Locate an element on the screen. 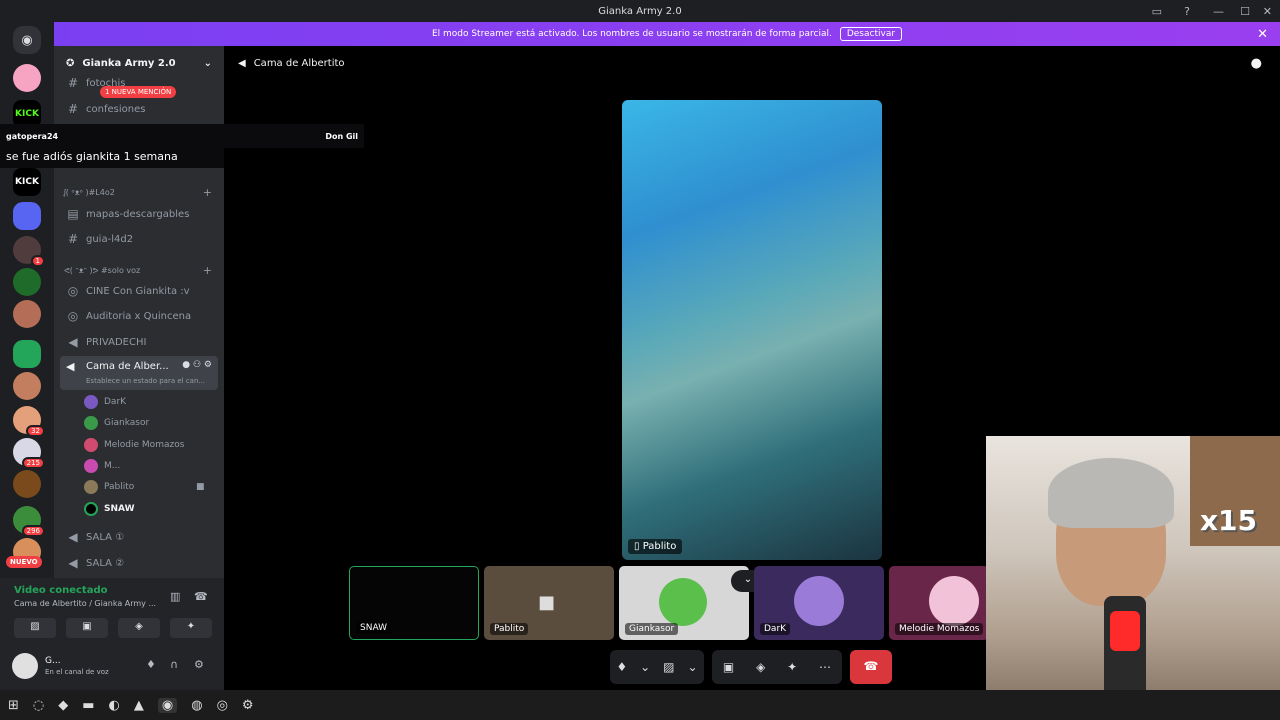 The image size is (1280, 720). voice-user: DarK is located at coordinates (105, 402).